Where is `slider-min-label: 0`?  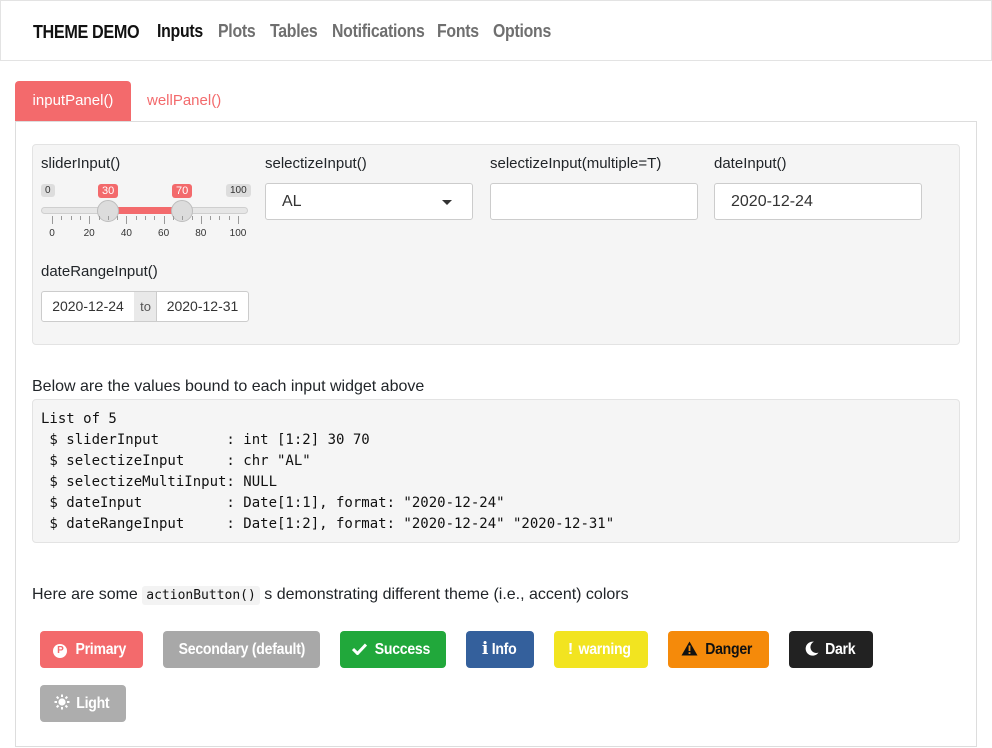
slider-min-label: 0 is located at coordinates (48, 190).